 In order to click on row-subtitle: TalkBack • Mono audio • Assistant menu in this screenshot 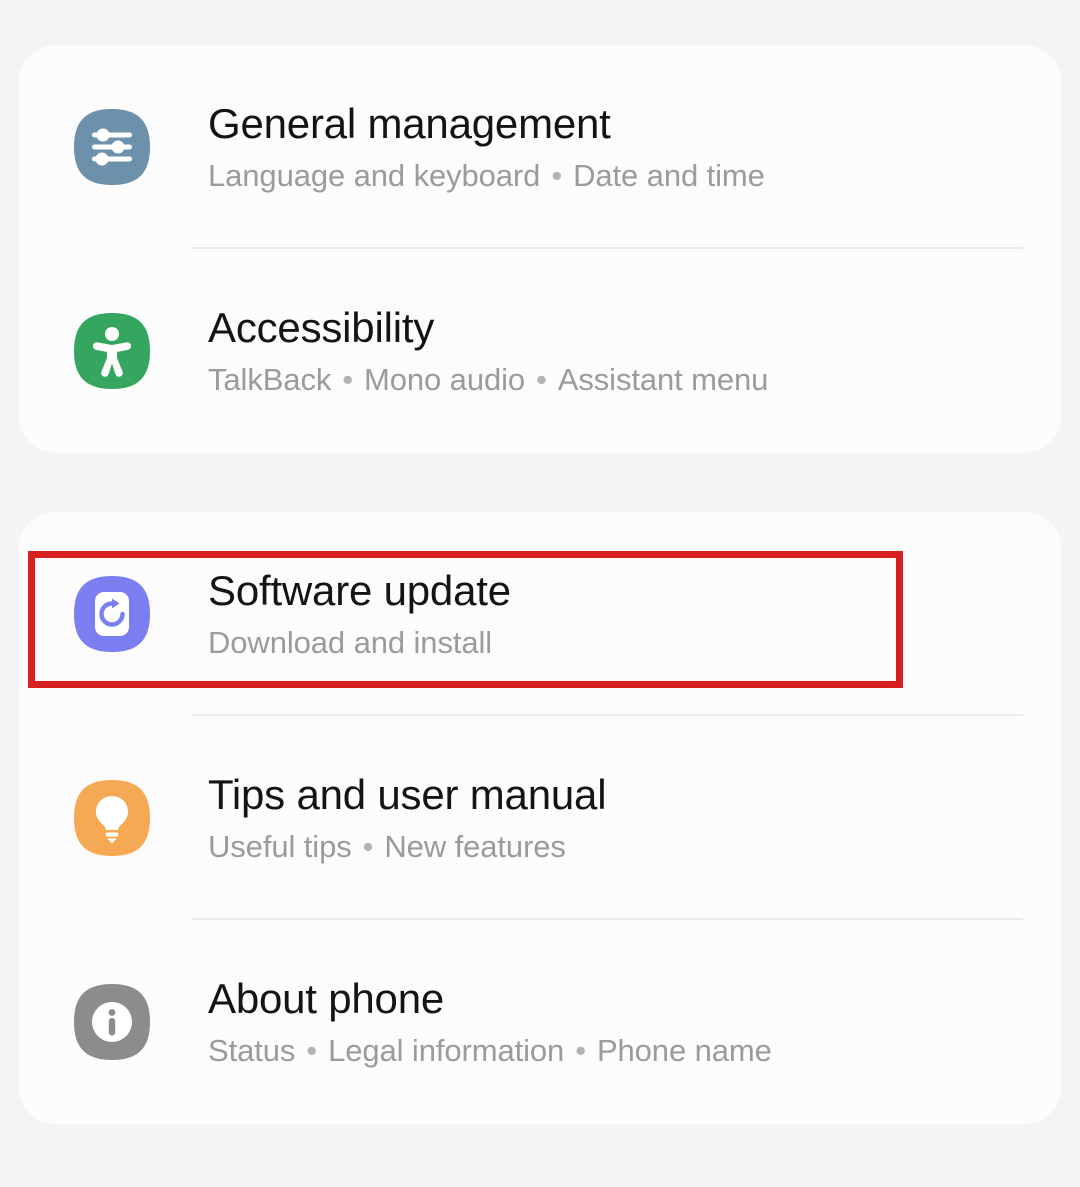, I will do `click(488, 380)`.